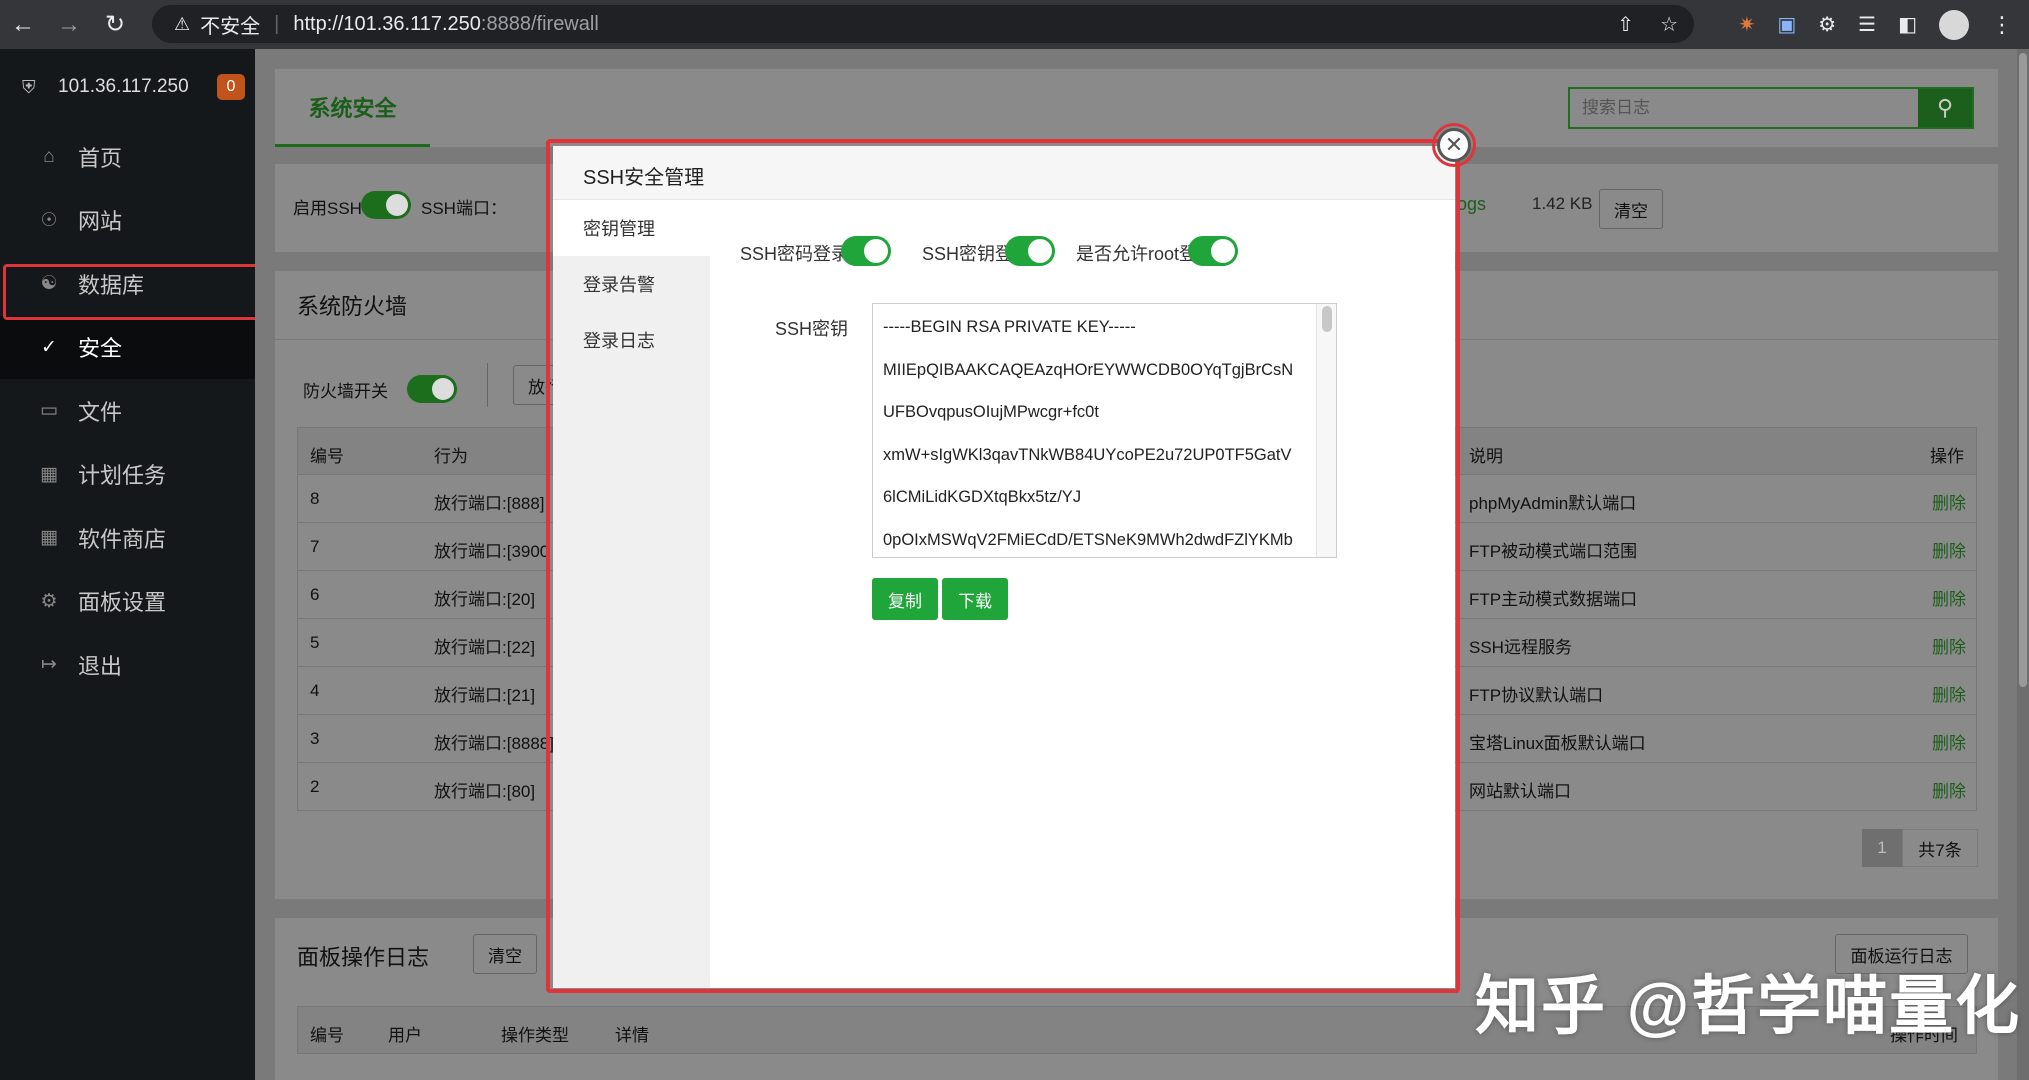 This screenshot has height=1080, width=2029. I want to click on add-rule-button: 放行, so click(535, 385).